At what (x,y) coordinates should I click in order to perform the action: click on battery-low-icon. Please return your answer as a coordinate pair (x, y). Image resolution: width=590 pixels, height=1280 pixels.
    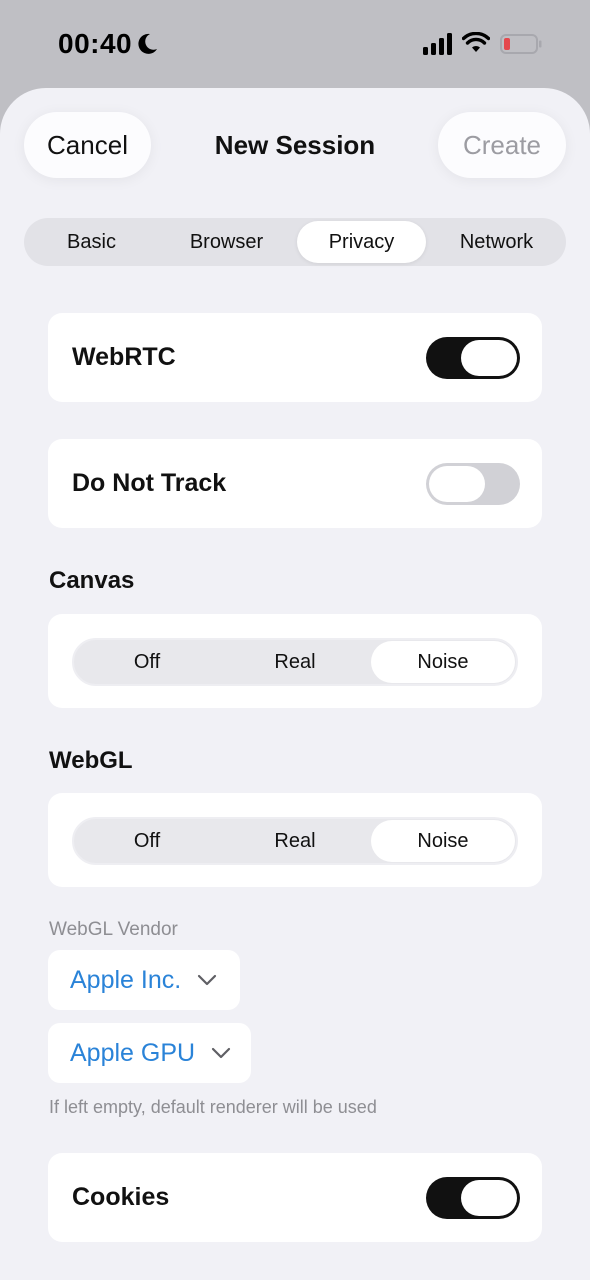
    Looking at the image, I should click on (521, 44).